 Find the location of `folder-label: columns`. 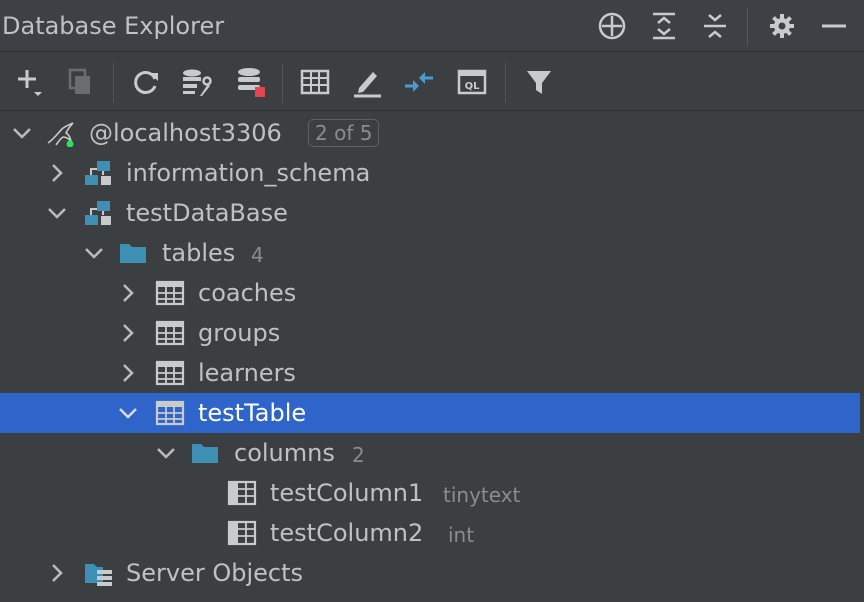

folder-label: columns is located at coordinates (284, 453).